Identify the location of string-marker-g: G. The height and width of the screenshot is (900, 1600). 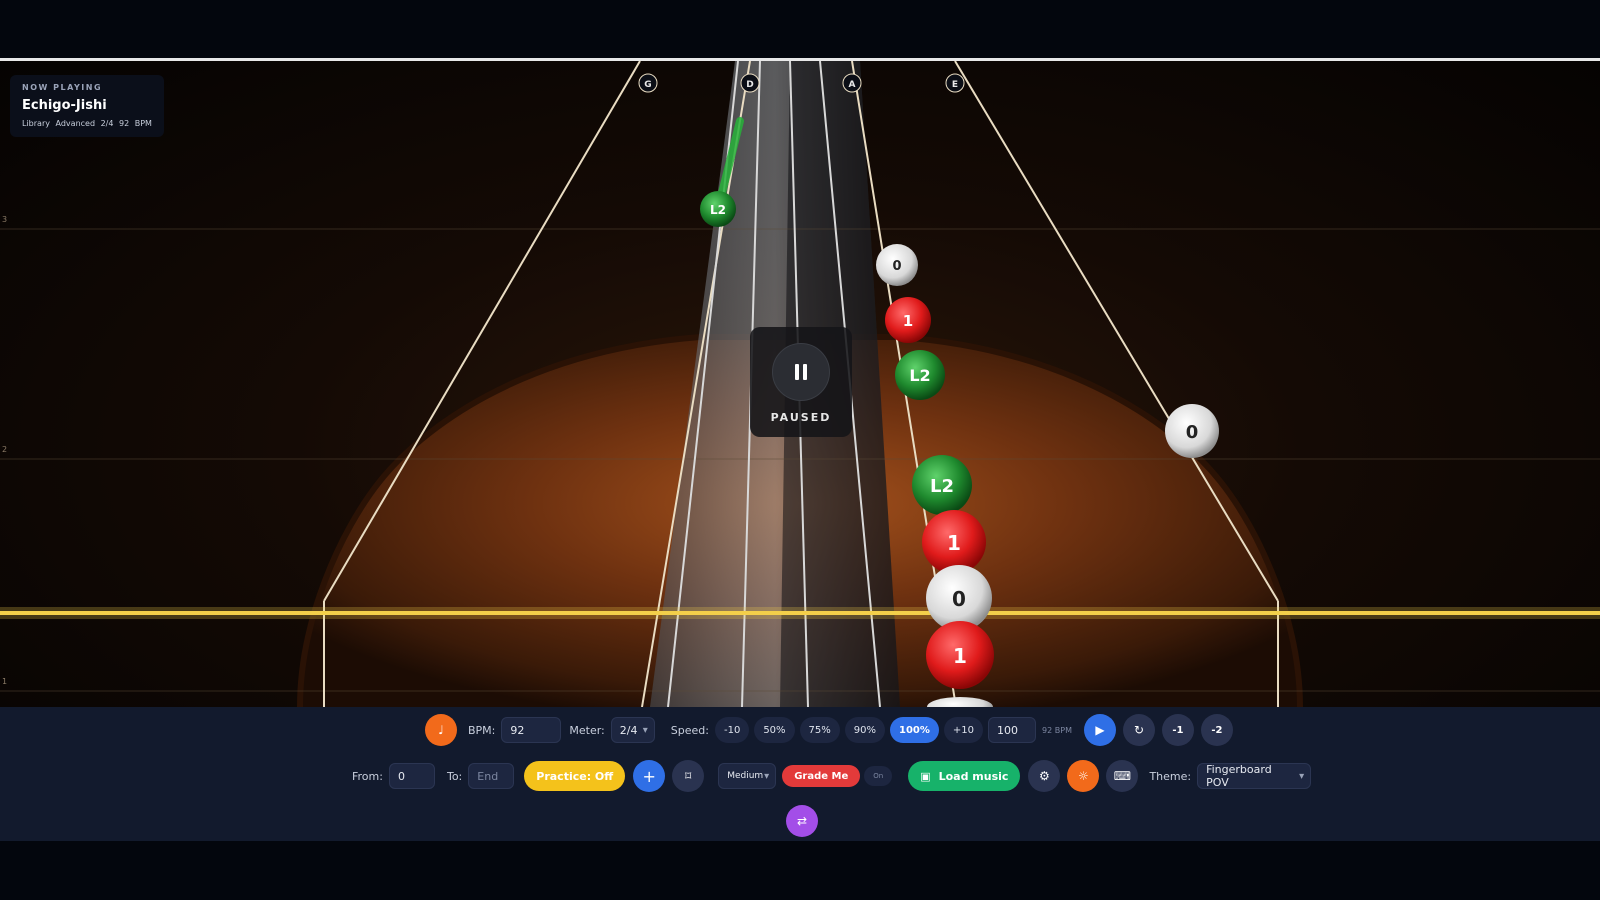
(648, 83).